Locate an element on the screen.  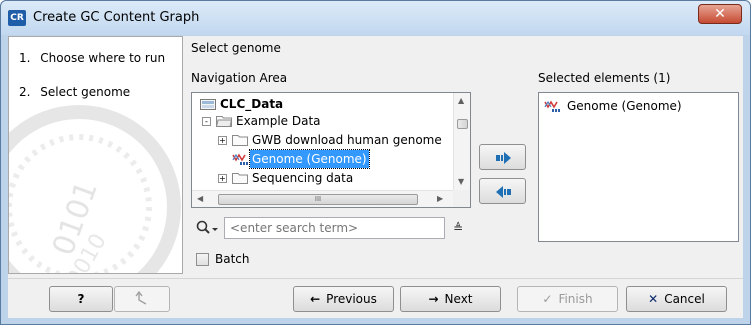
selected-elements-label: Selected elements (1) is located at coordinates (604, 78).